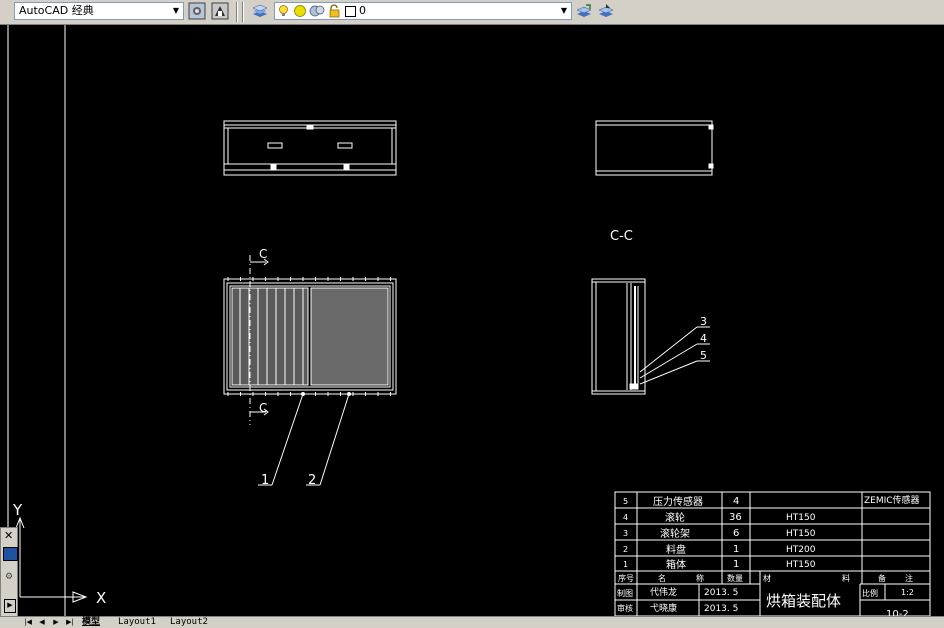  Describe the element at coordinates (719, 533) in the screenshot. I see `part-row-3: 3 滚轮架 6 HT150` at that location.